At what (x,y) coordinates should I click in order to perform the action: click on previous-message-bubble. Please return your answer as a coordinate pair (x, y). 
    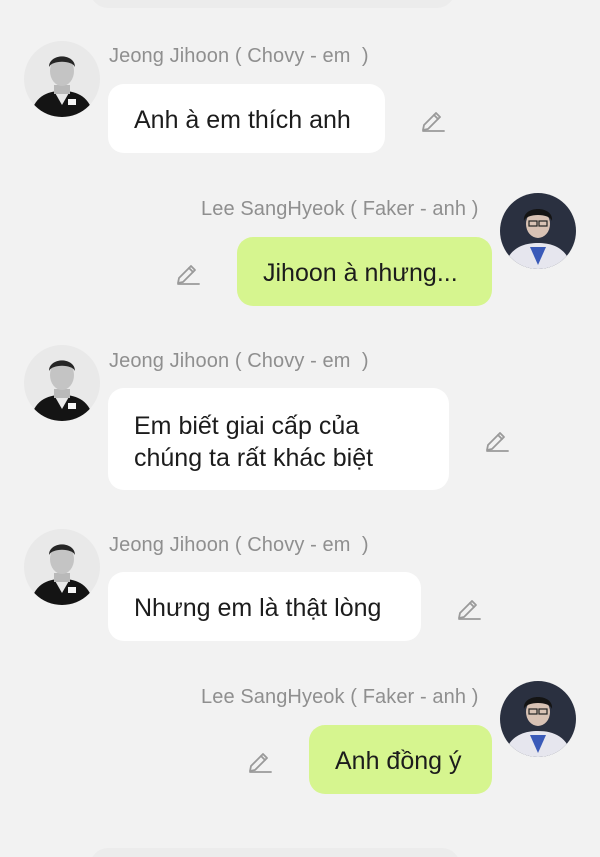
    Looking at the image, I should click on (272, 4).